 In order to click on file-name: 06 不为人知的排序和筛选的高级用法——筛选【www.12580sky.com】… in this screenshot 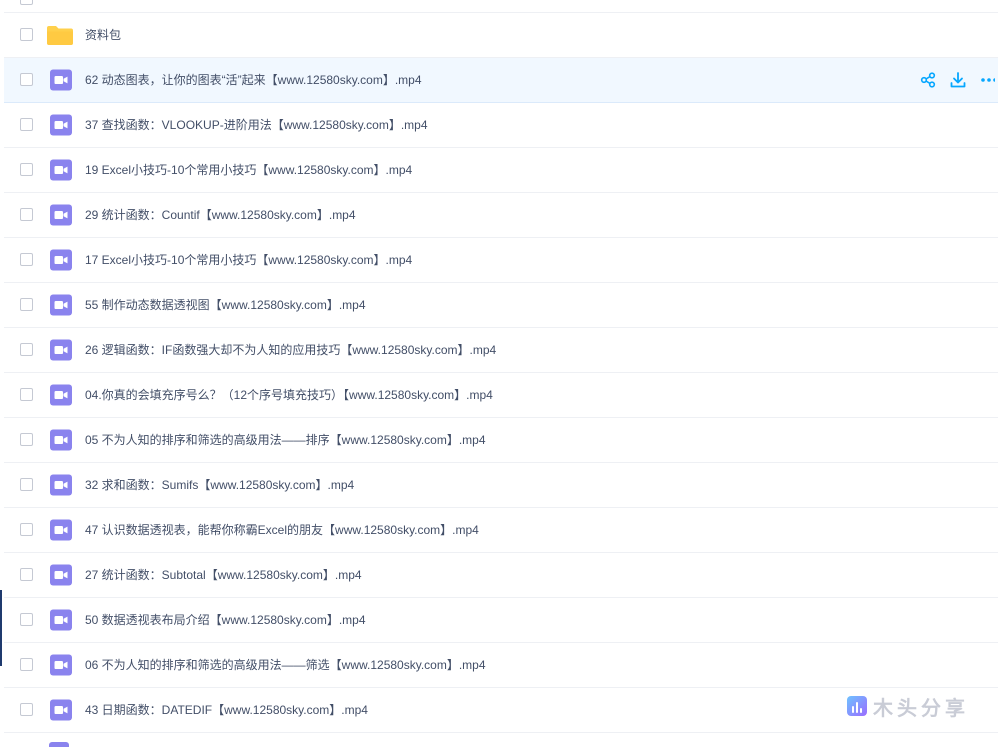, I will do `click(285, 665)`.